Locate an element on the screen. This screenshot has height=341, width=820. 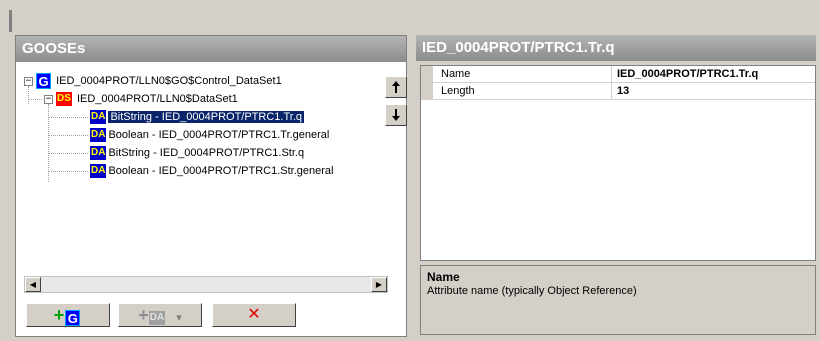
scroll-left-button: ◀ is located at coordinates (33, 284).